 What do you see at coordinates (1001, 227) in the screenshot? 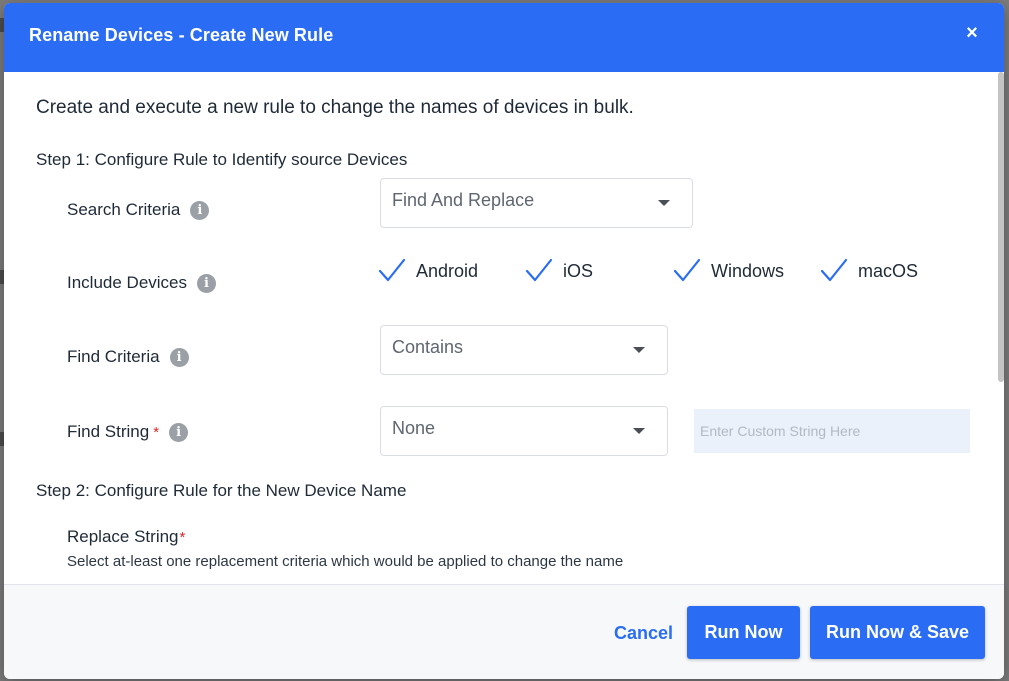
I see `dialog-scrollbar` at bounding box center [1001, 227].